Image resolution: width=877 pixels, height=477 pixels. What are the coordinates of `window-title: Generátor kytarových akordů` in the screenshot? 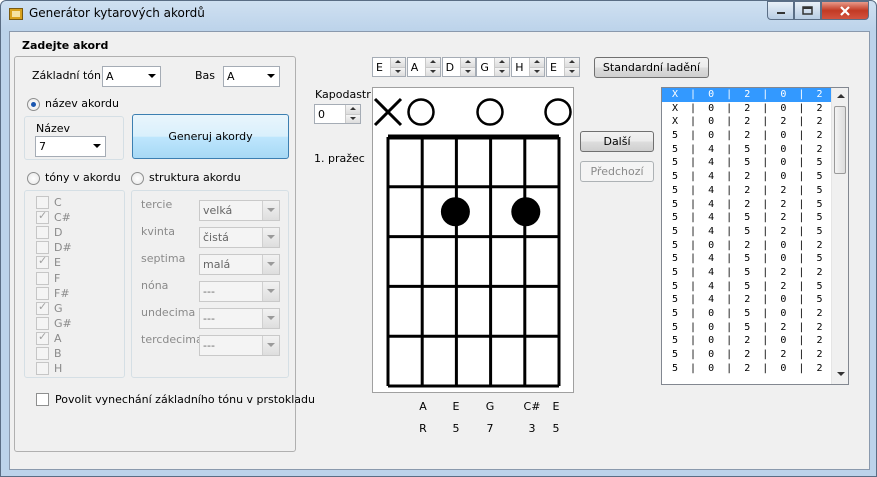 It's located at (117, 13).